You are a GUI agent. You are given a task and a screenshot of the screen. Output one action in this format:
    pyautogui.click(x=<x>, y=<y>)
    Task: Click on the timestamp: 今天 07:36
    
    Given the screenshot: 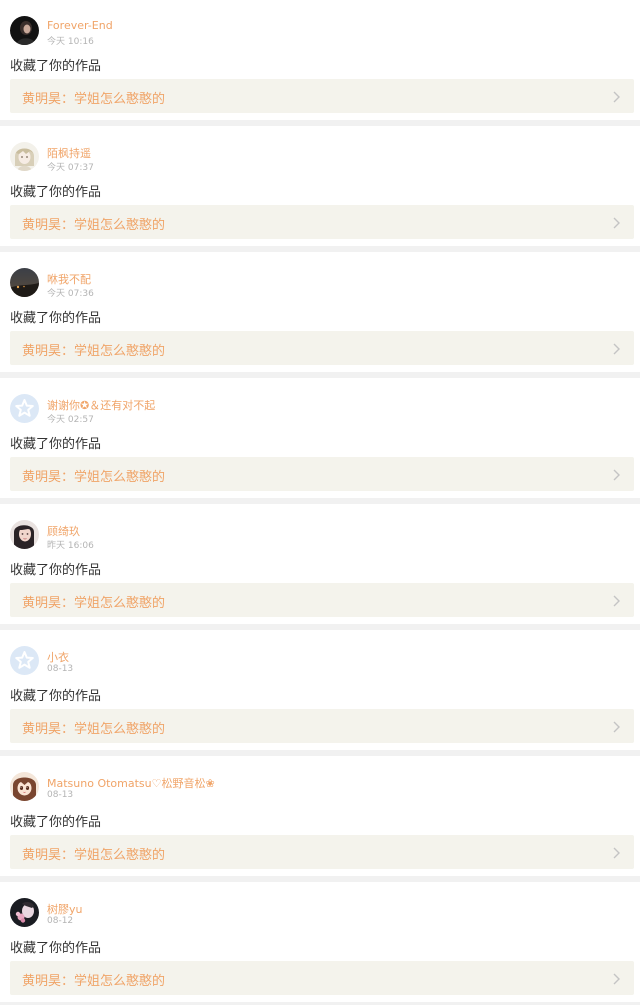 What is the action you would take?
    pyautogui.click(x=70, y=294)
    